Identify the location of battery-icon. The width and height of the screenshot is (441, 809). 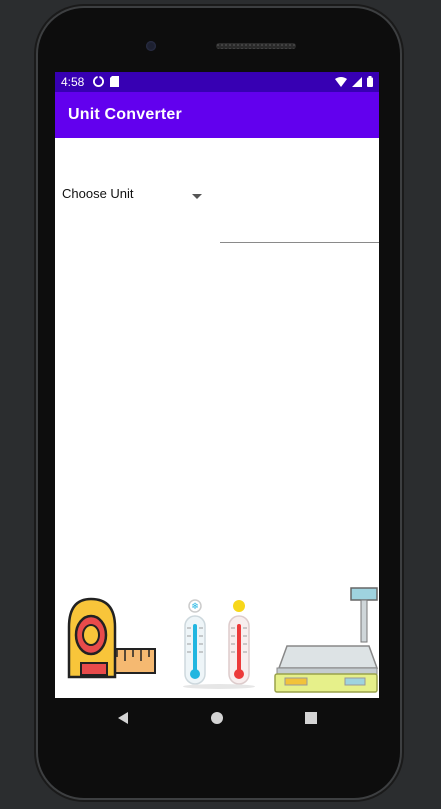
(370, 81).